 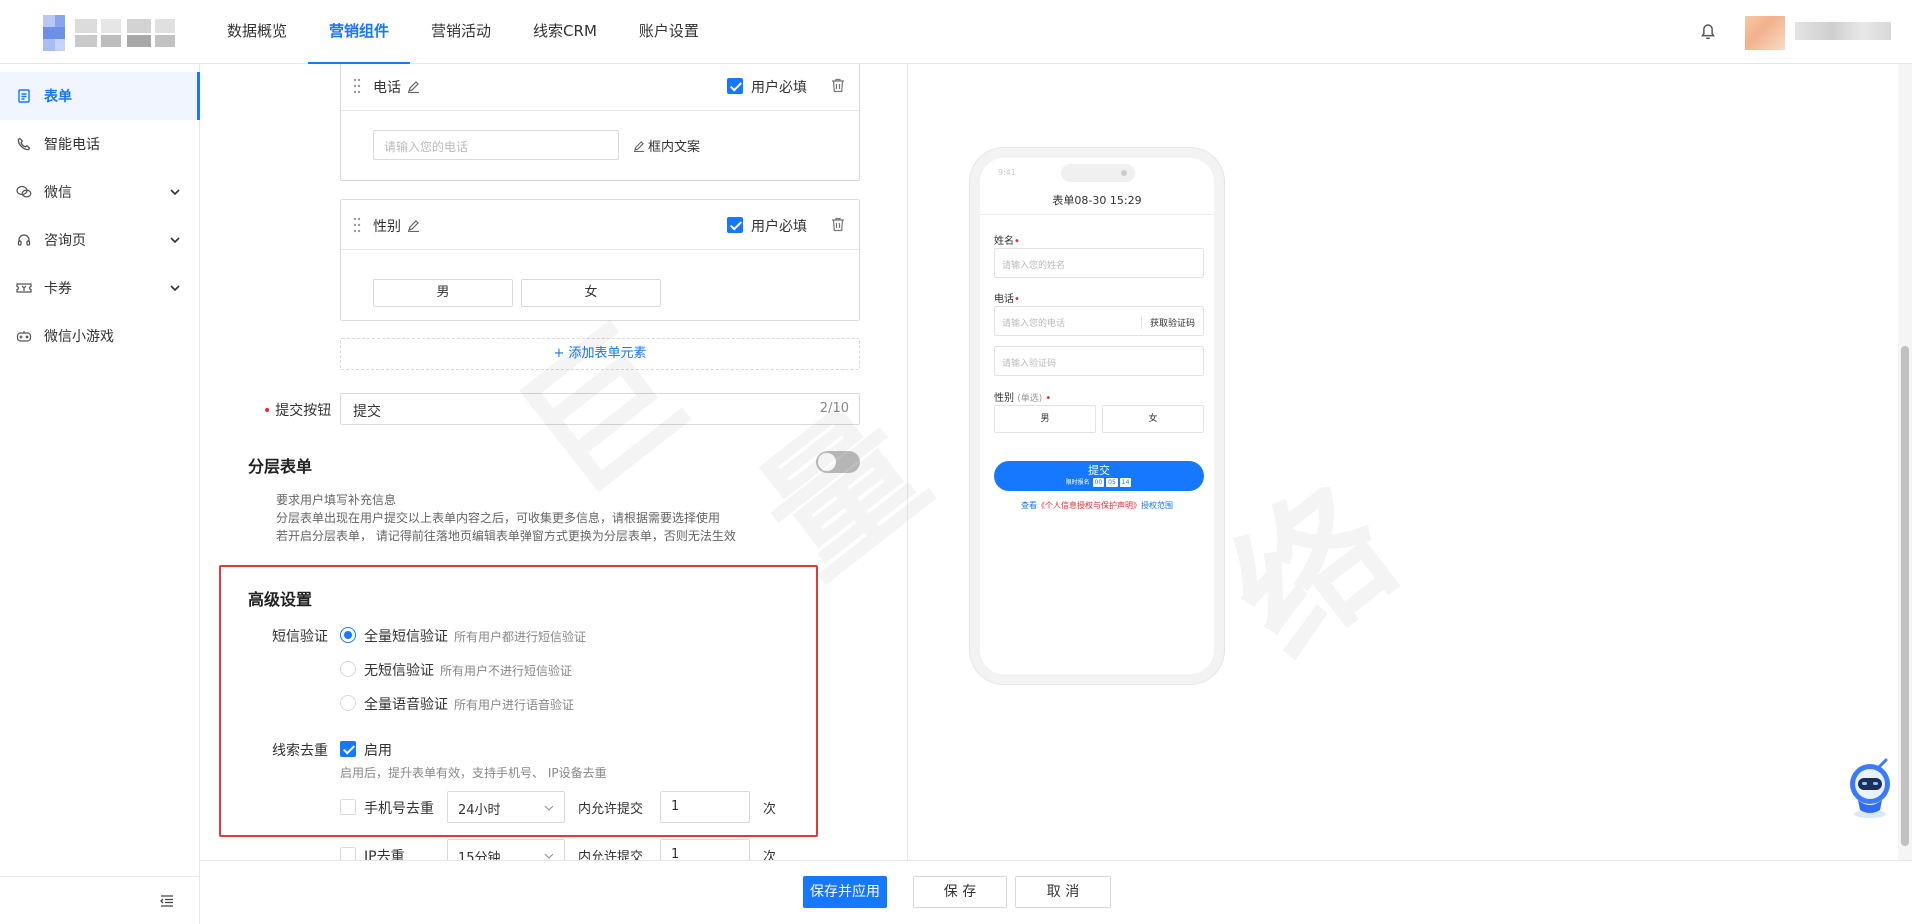 I want to click on sidebar-item-label: 智能电话, so click(x=72, y=145).